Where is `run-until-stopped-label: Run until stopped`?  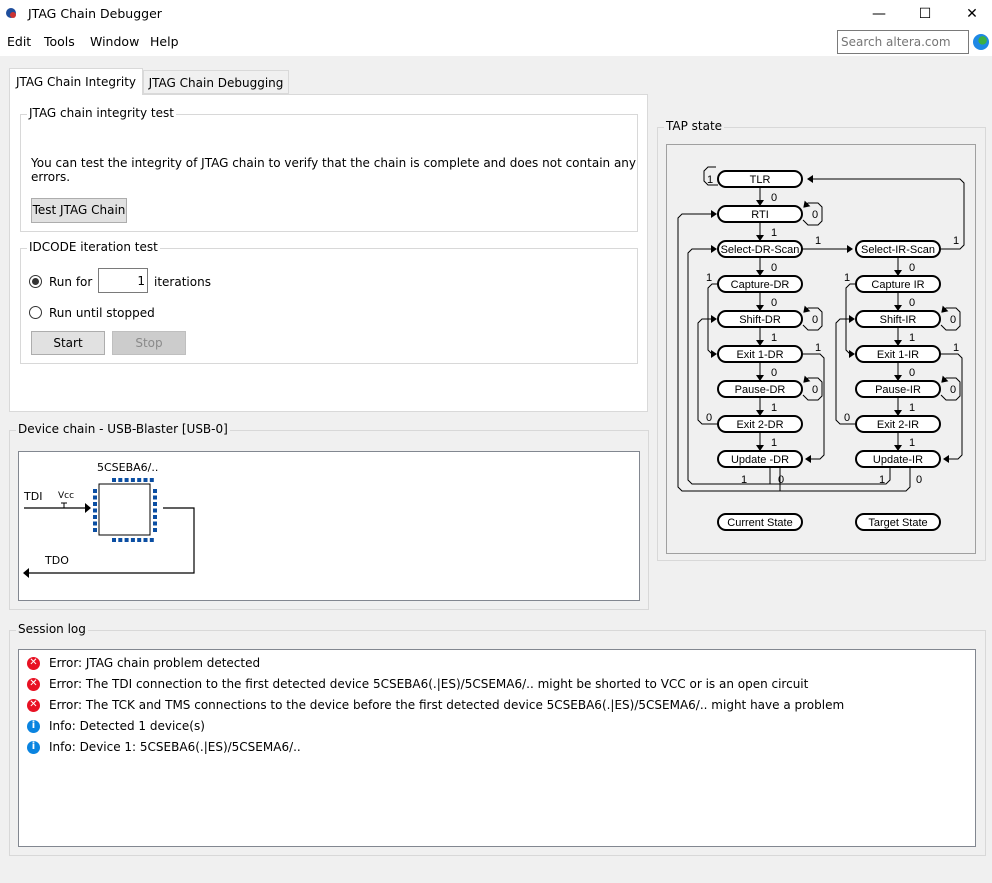 run-until-stopped-label: Run until stopped is located at coordinates (102, 313).